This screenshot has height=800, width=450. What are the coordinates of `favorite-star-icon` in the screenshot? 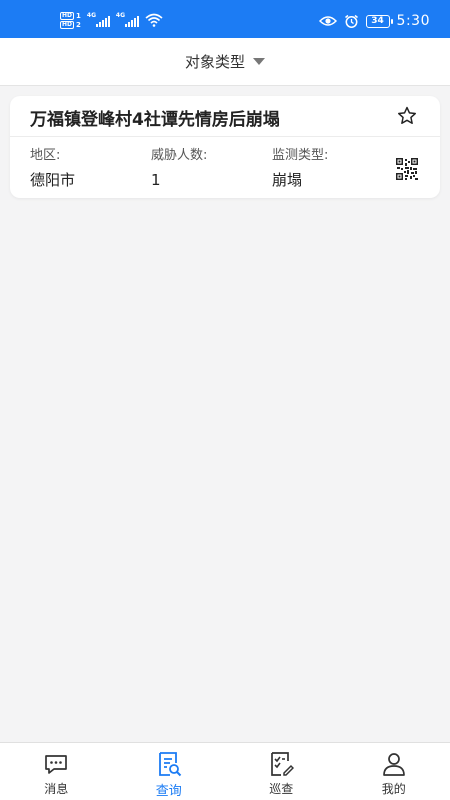 It's located at (407, 116).